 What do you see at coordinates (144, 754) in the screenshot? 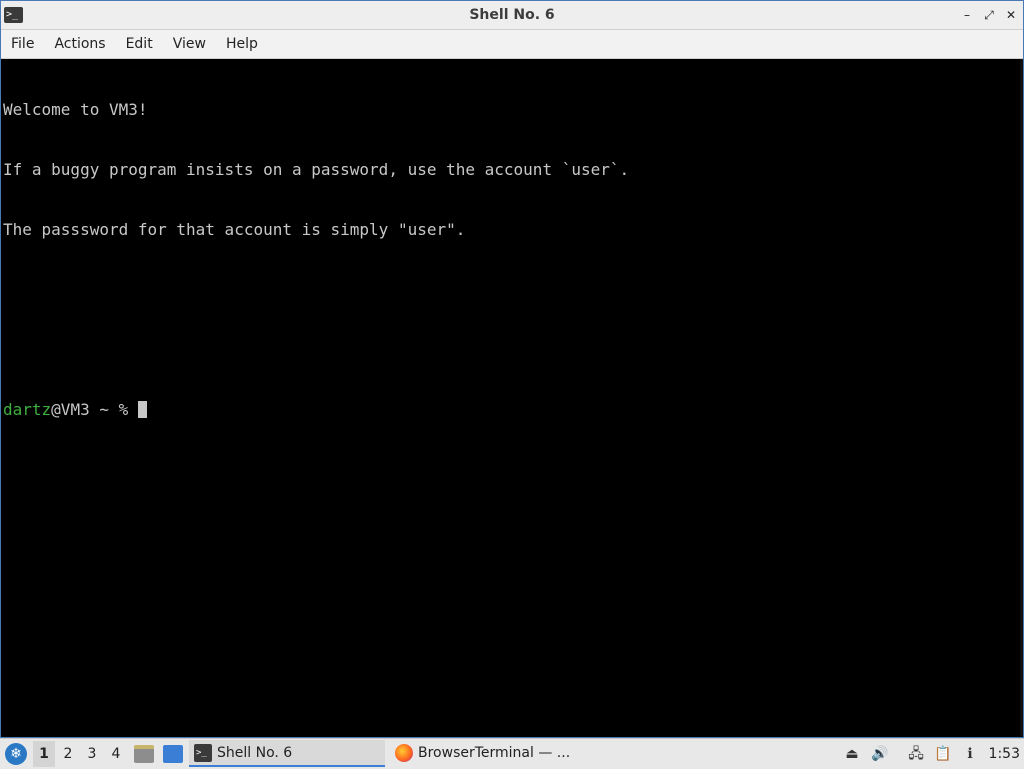
I see `file-manager-icon` at bounding box center [144, 754].